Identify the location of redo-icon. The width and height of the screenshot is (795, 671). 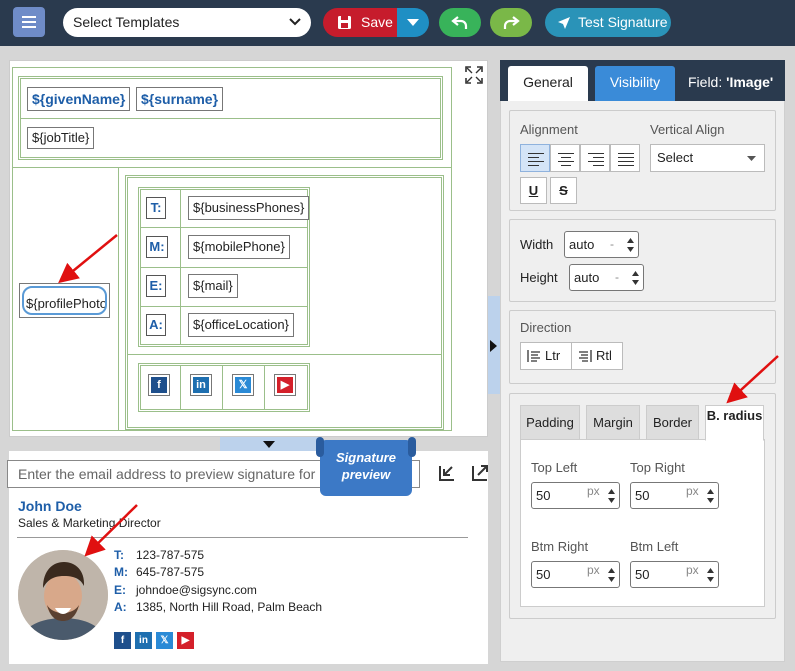
(511, 22).